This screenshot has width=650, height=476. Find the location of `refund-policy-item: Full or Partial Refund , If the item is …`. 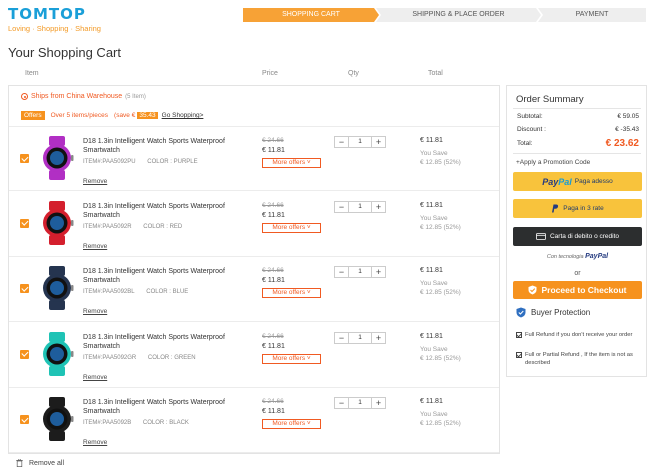

refund-policy-item: Full or Partial Refund , If the item is … is located at coordinates (580, 359).